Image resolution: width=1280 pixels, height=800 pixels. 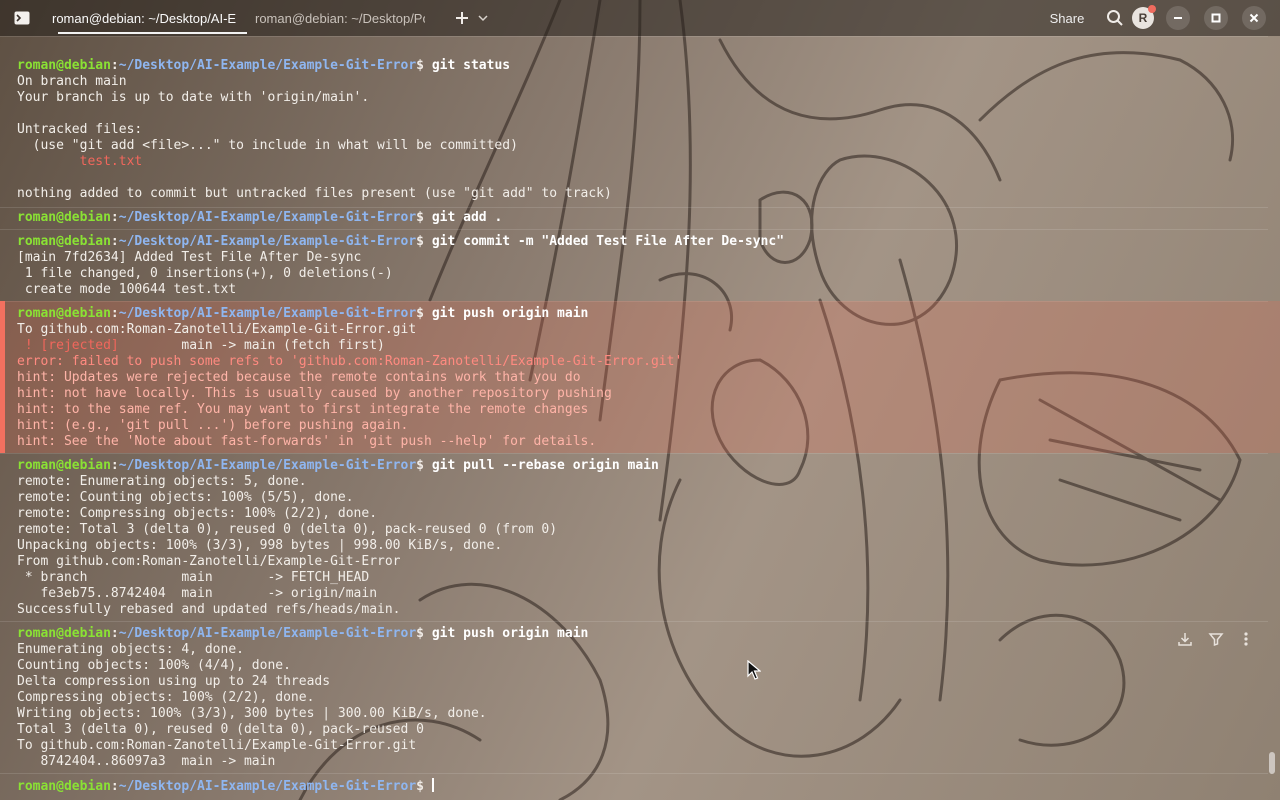 I want to click on text-cursor, so click(x=432, y=785).